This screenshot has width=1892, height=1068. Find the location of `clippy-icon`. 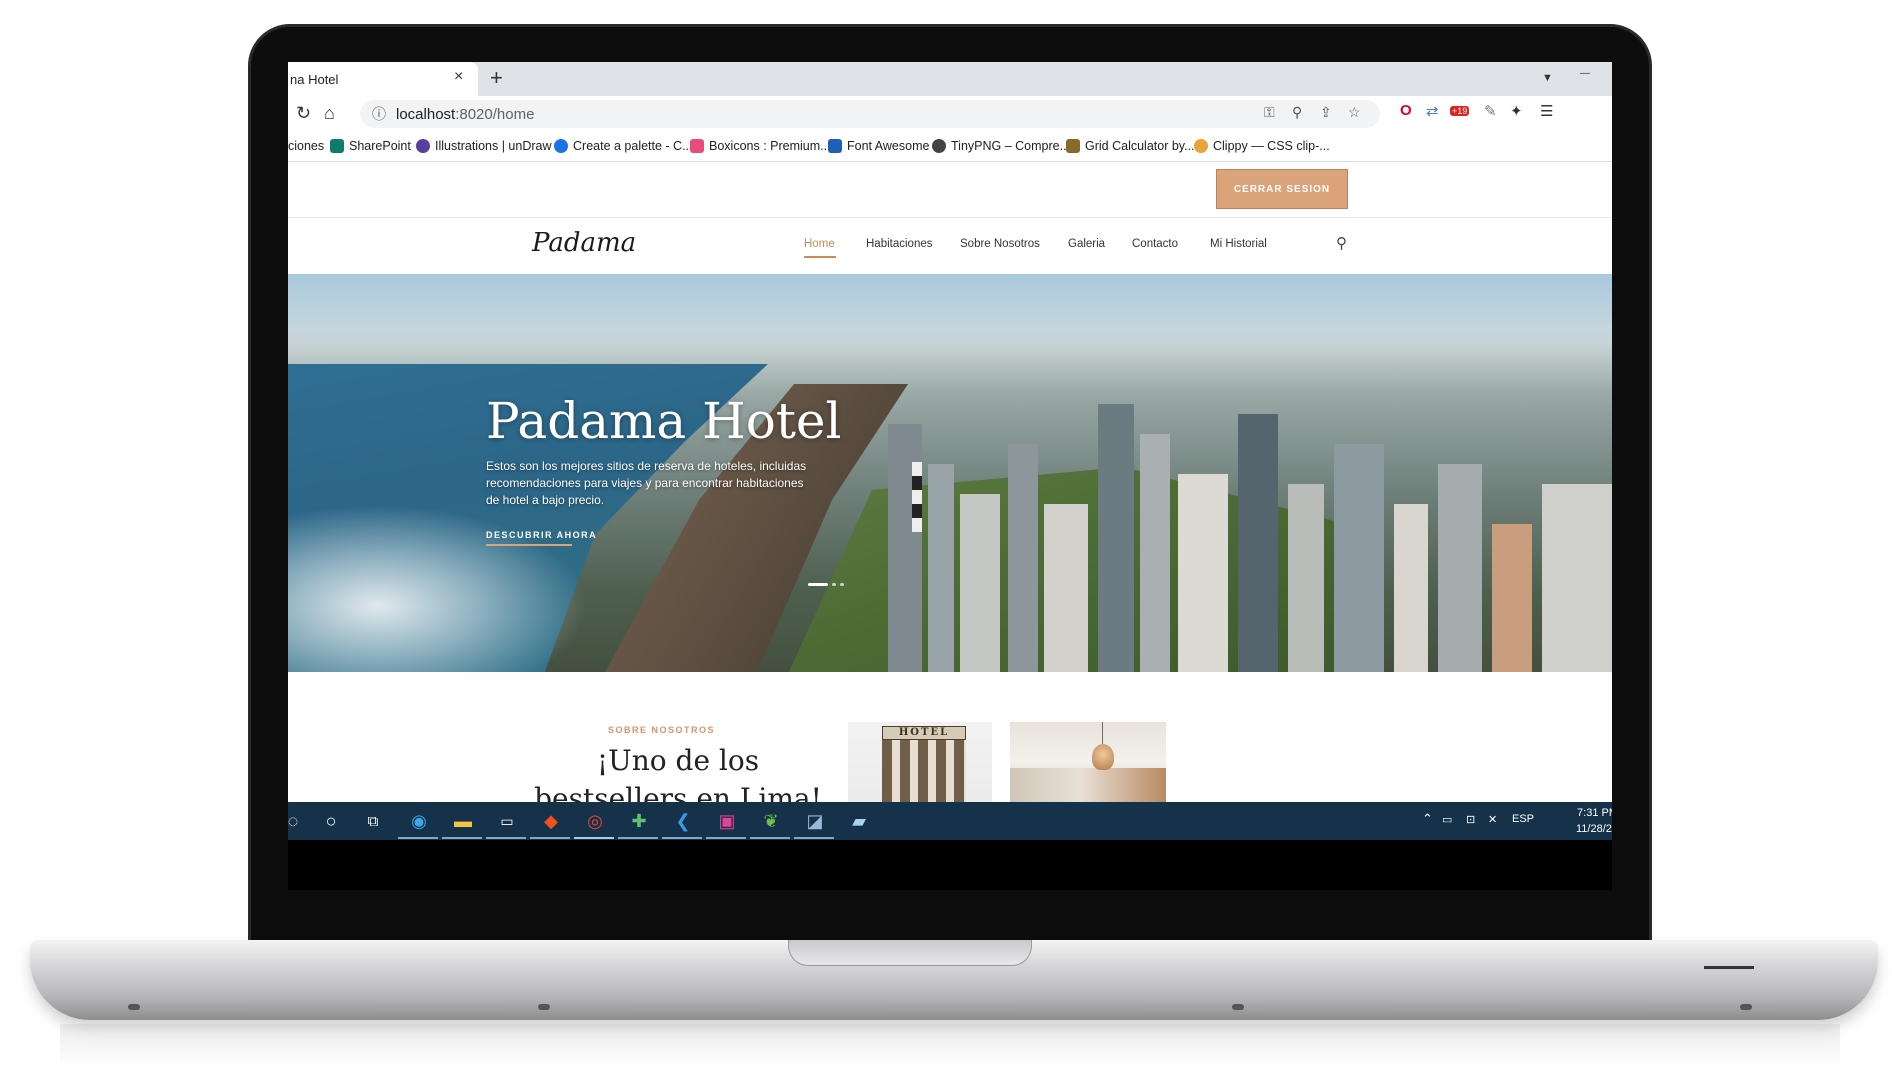

clippy-icon is located at coordinates (1201, 146).